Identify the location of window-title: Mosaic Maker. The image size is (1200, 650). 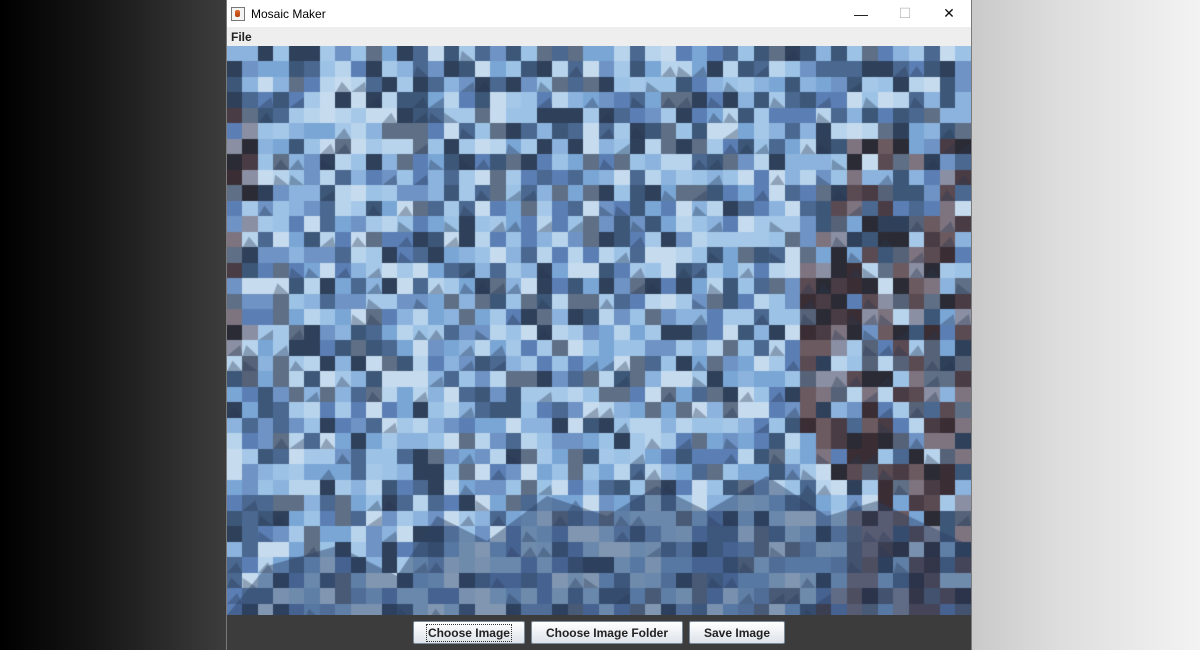
(288, 13).